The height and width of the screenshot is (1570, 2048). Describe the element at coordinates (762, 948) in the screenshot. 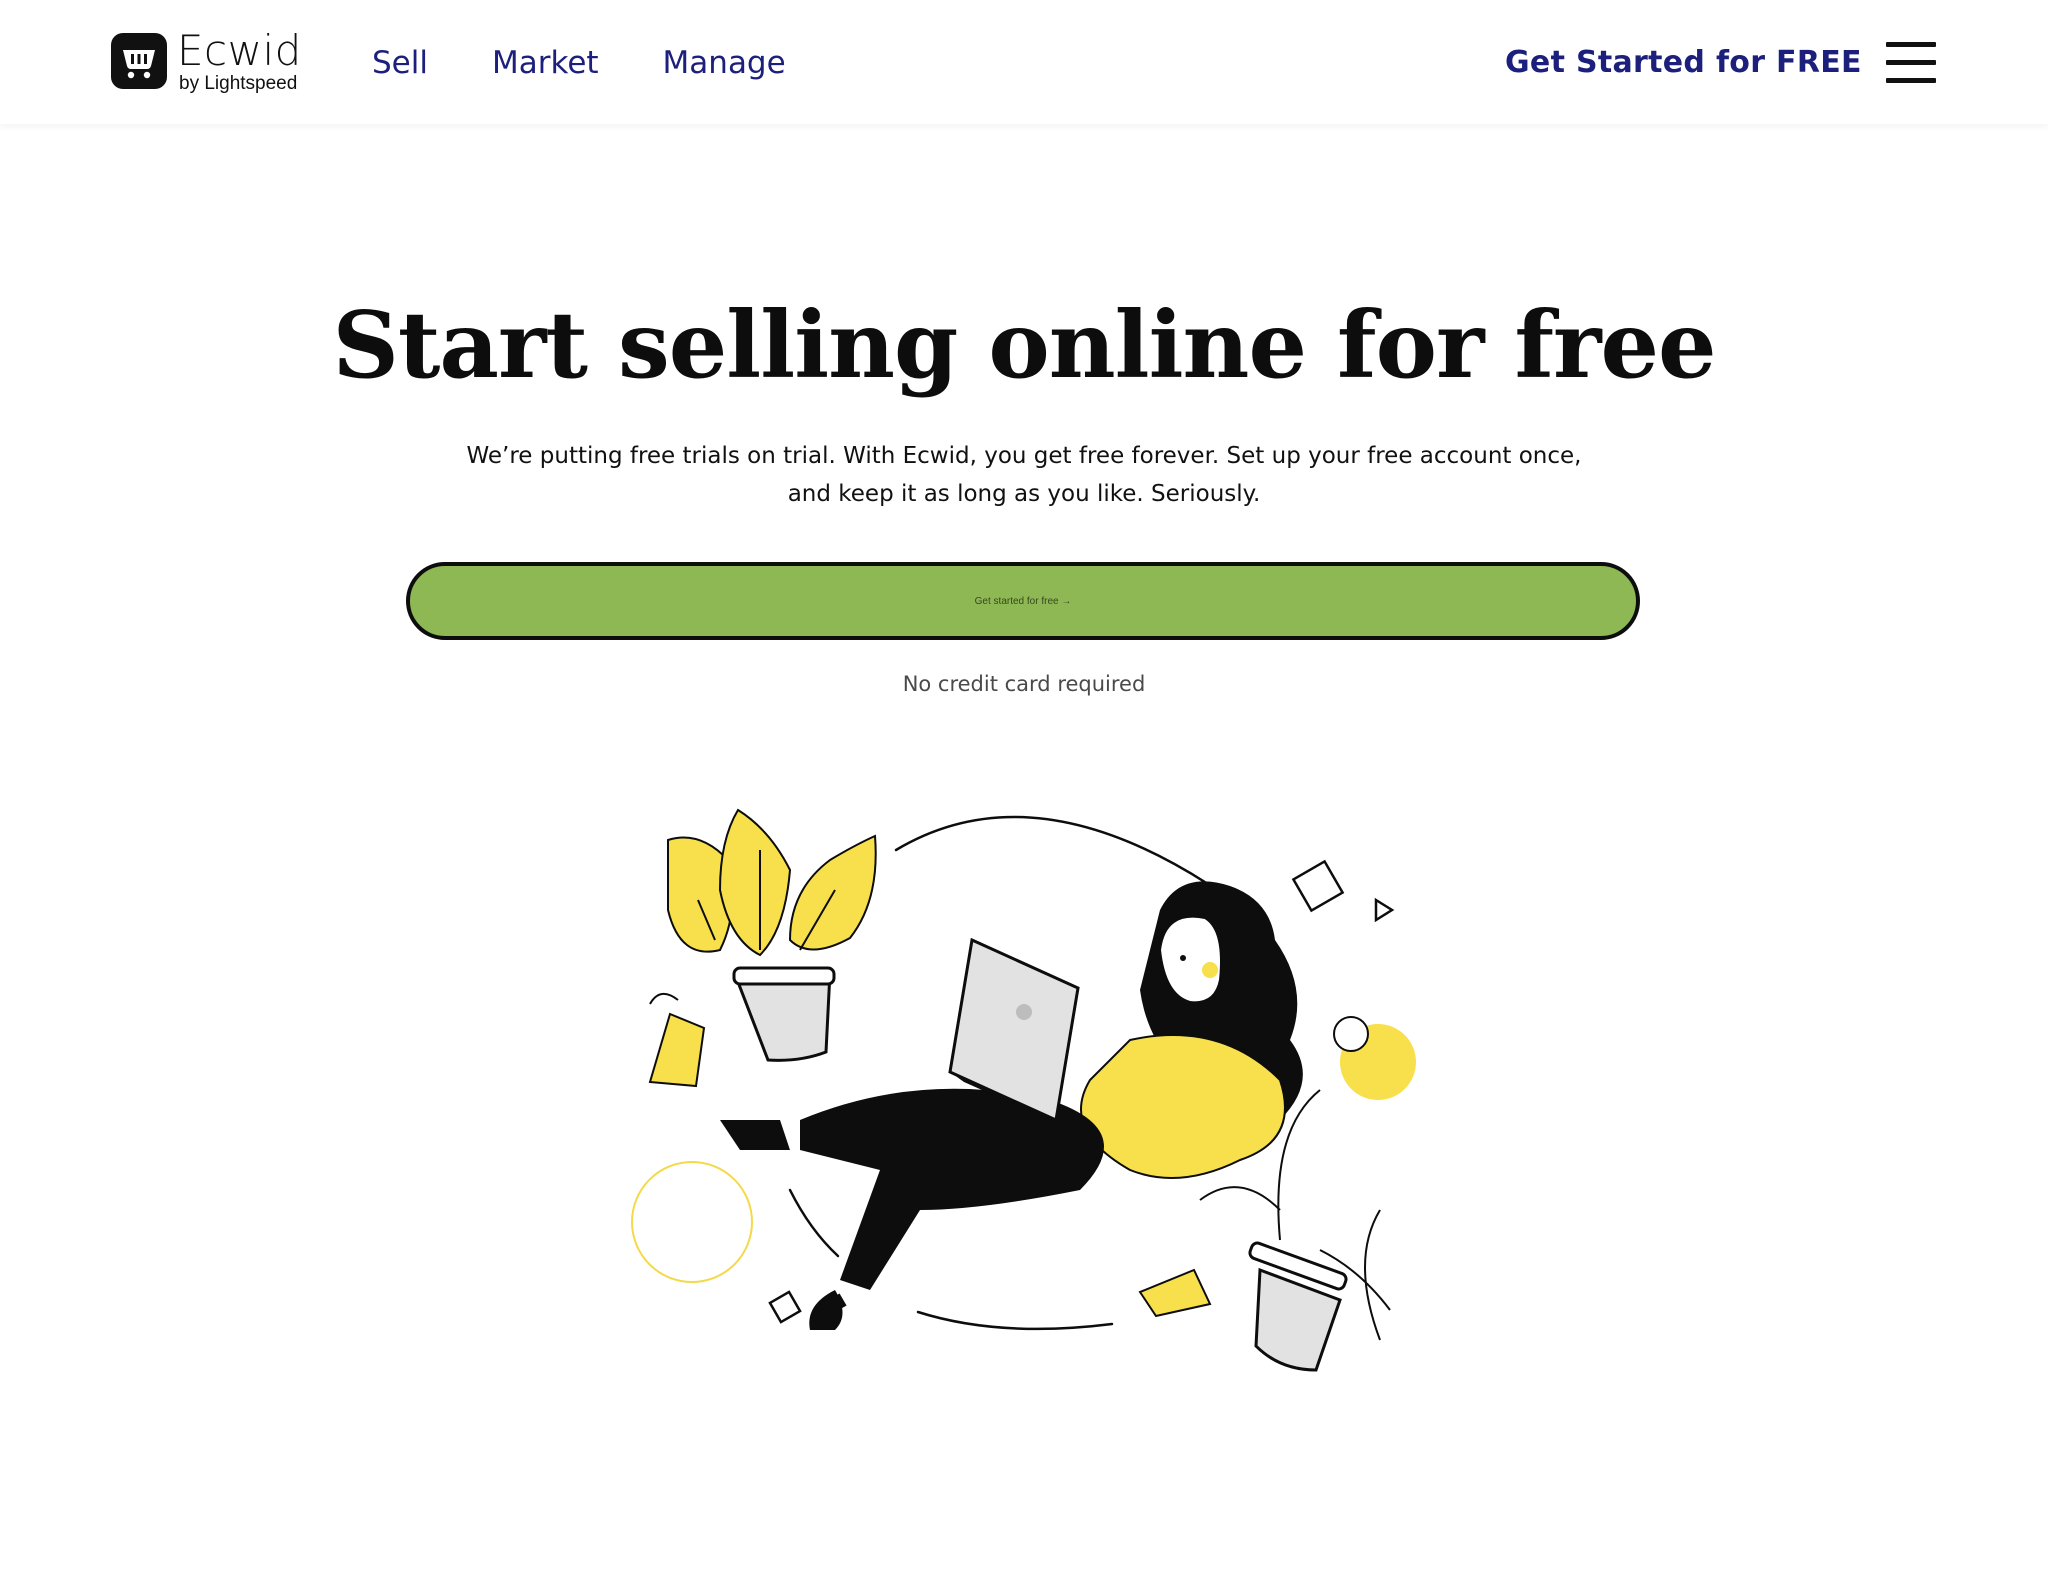

I see `plant-pot-icon` at that location.